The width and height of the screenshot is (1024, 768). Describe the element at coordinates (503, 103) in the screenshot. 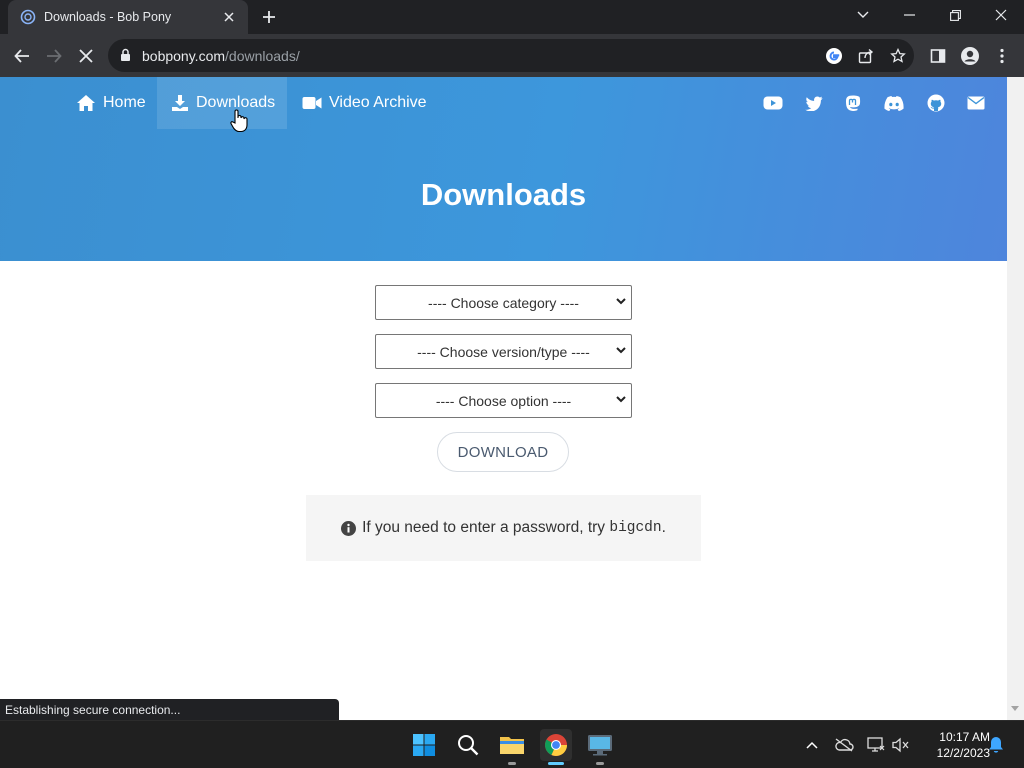

I see `site-navbar: Home Downloads Video Archive` at that location.